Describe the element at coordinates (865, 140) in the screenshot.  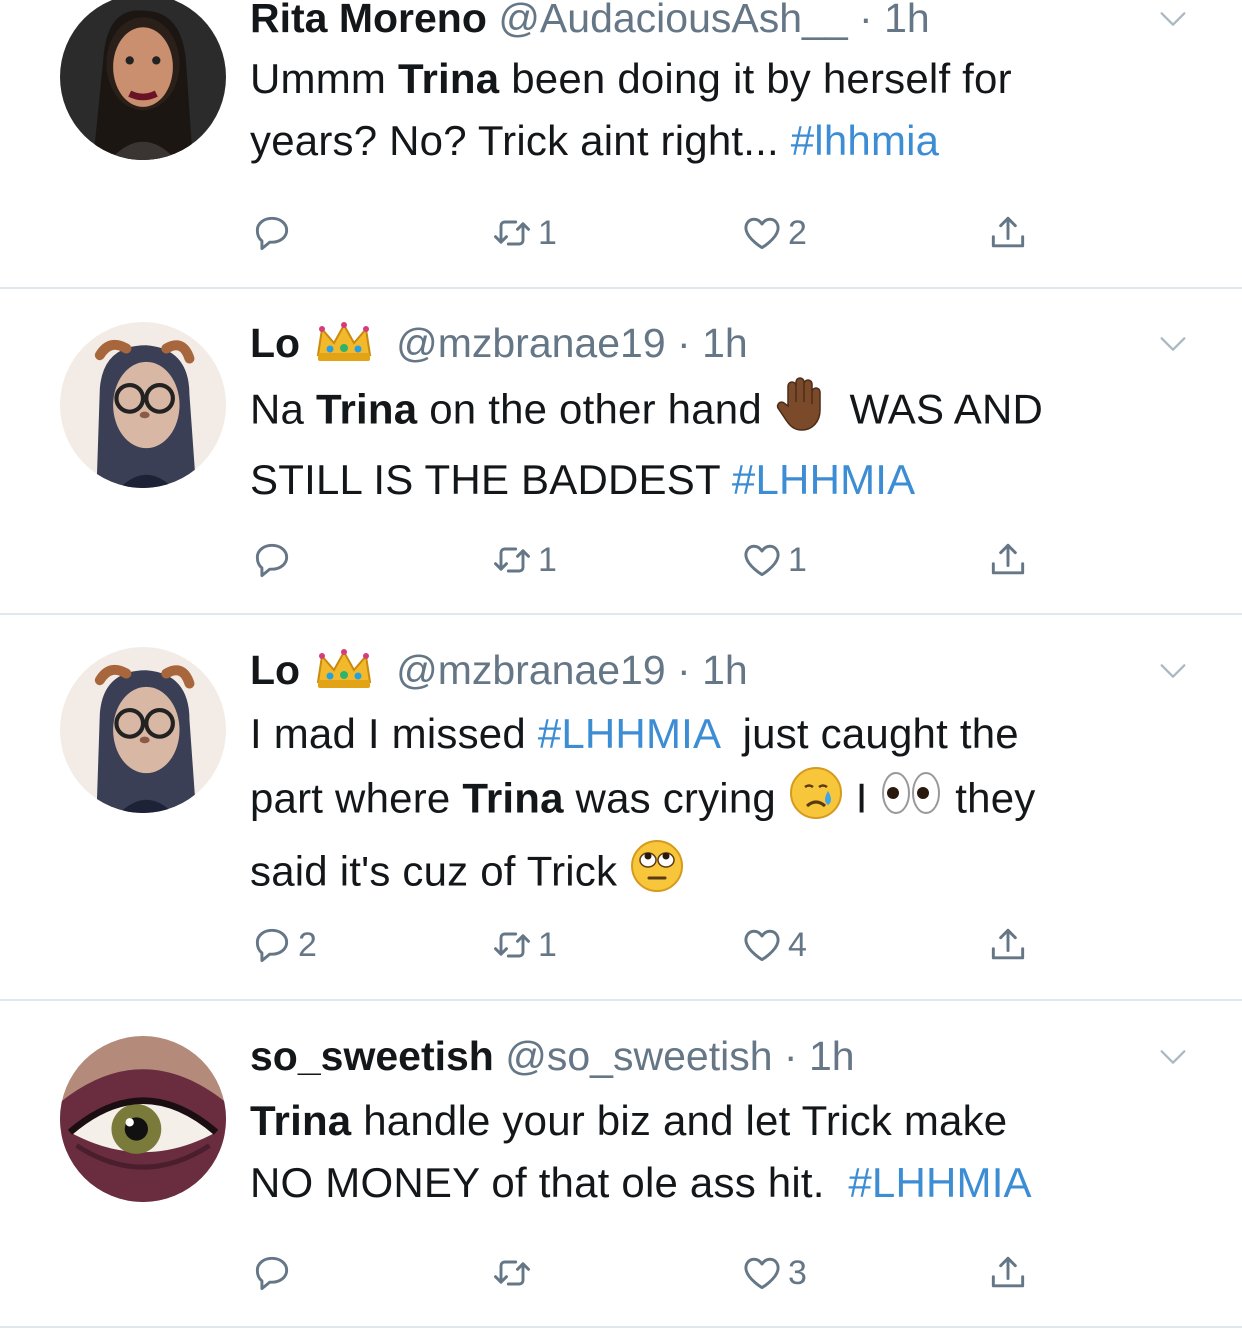
I see `hashtag-link: #lhhmia` at that location.